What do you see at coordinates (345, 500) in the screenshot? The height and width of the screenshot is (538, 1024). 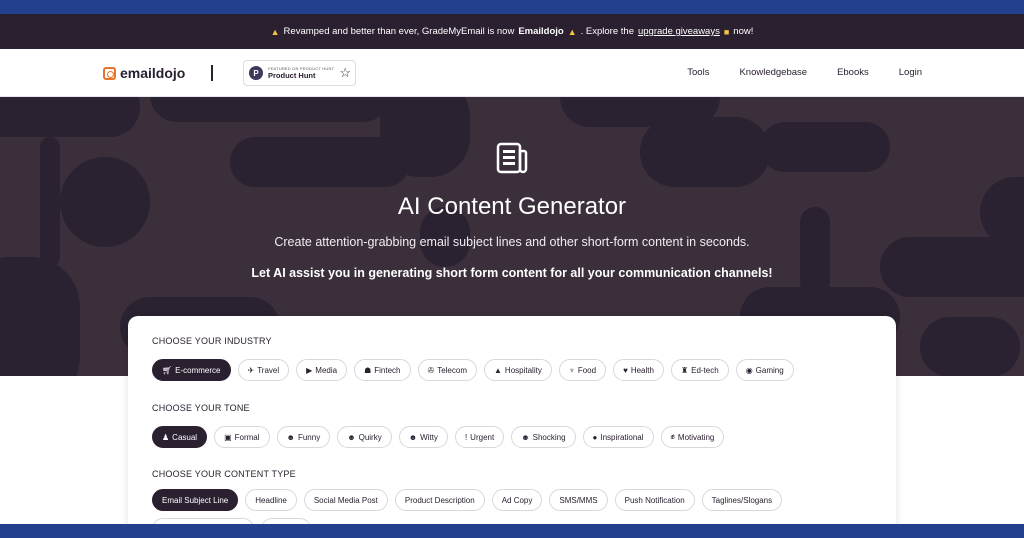 I see `chip-social-media-post: Social Media Post` at bounding box center [345, 500].